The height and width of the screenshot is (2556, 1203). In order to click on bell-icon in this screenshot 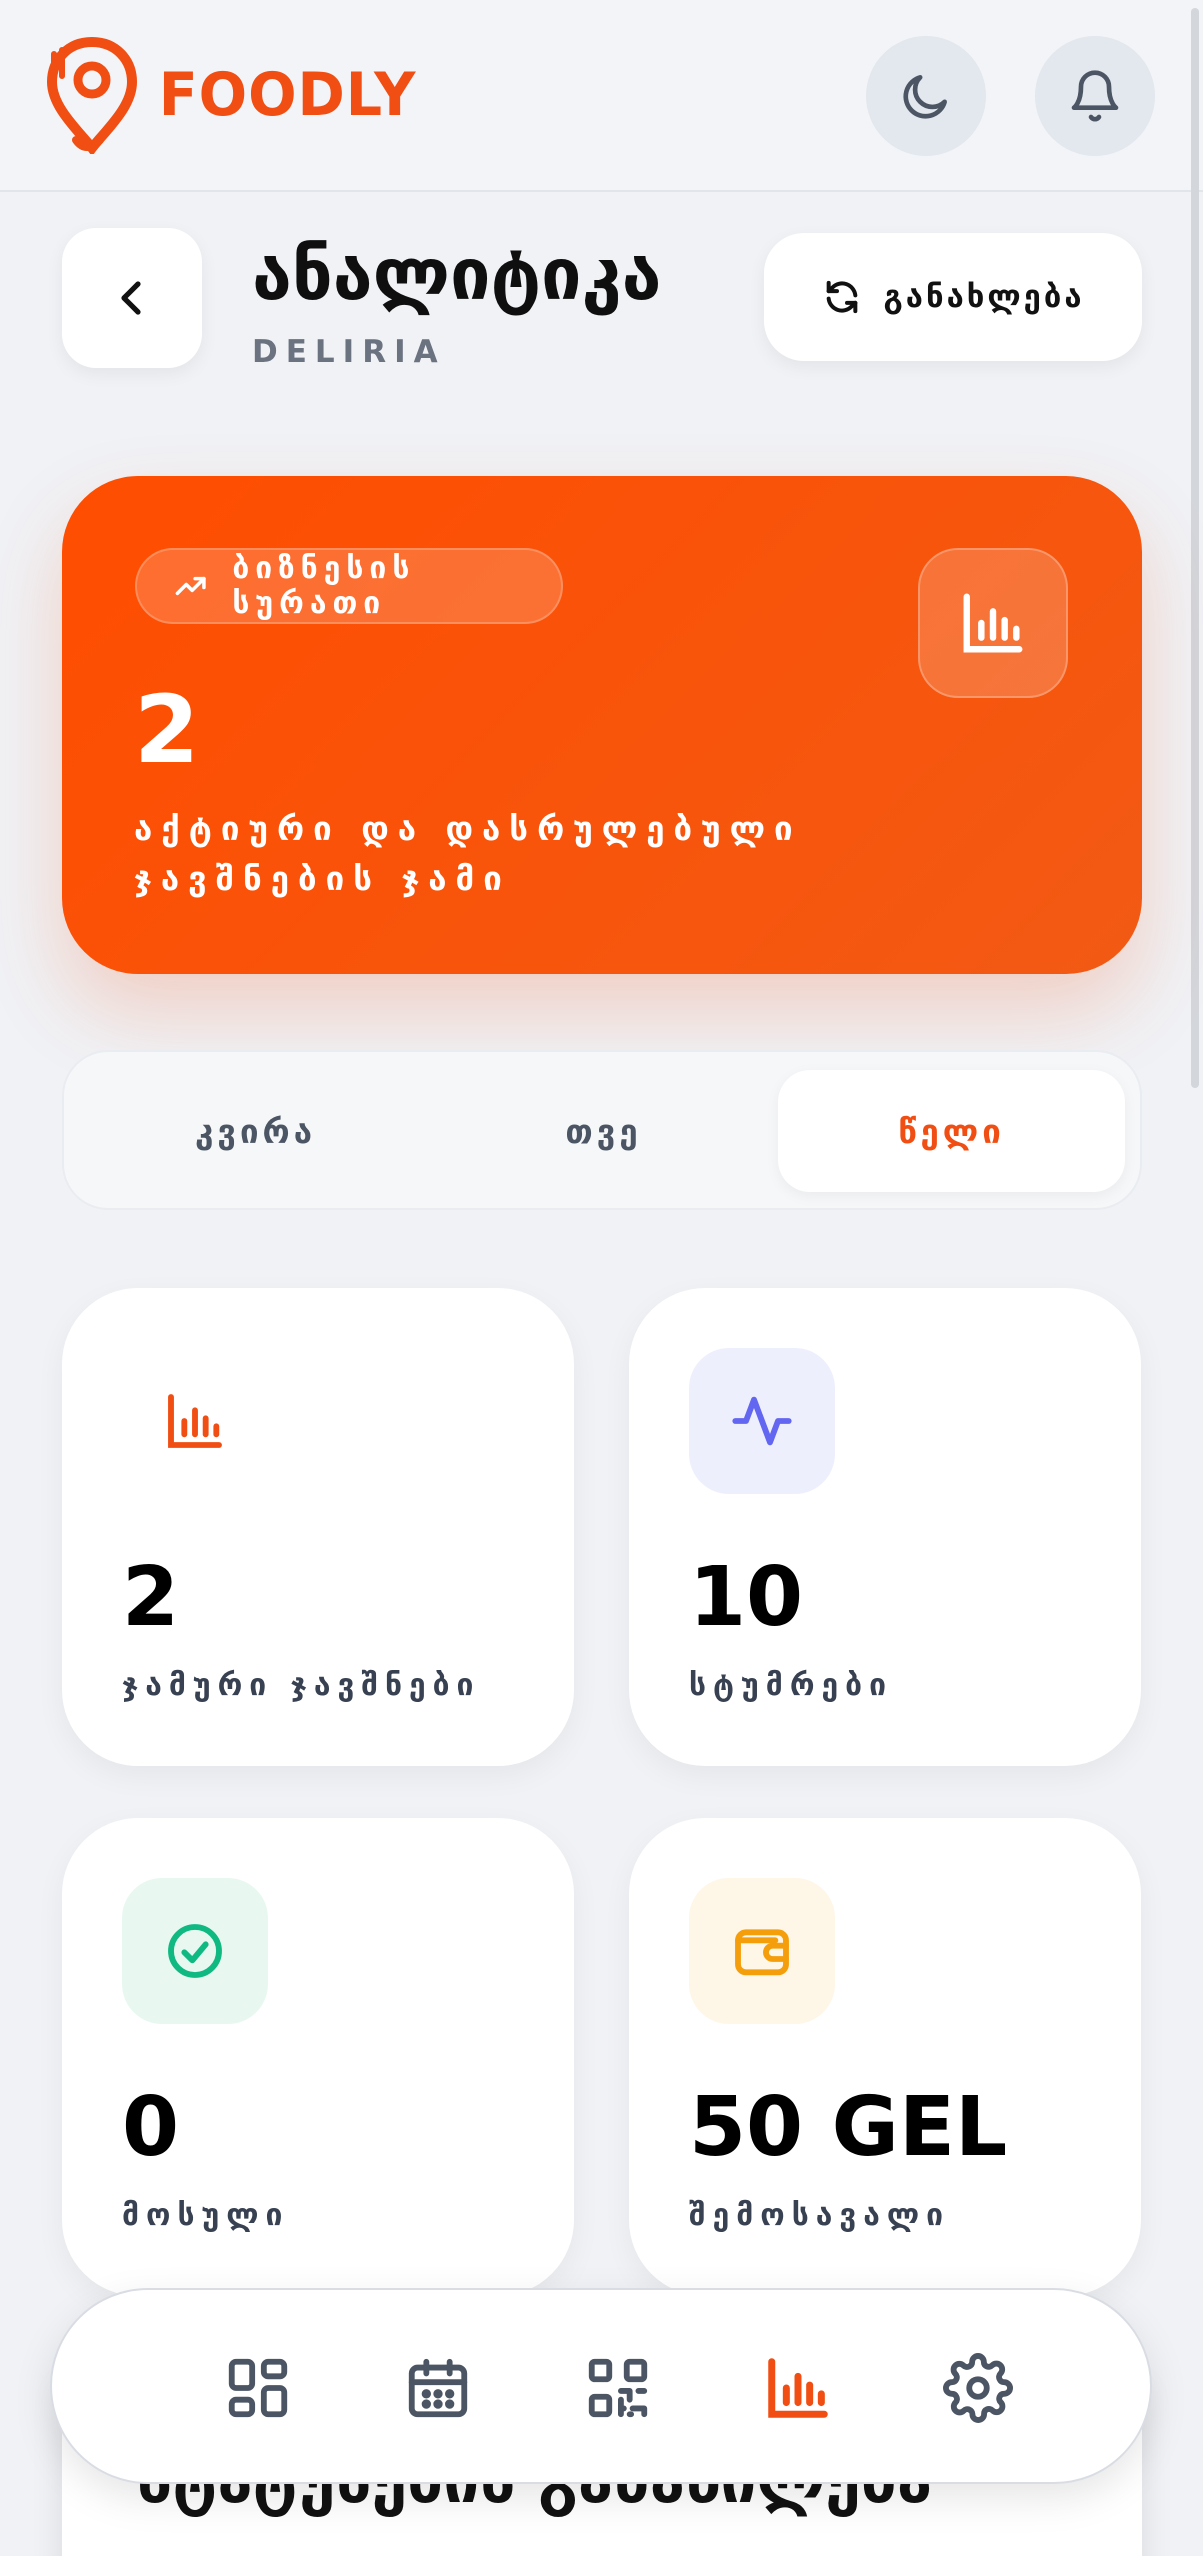, I will do `click(1095, 96)`.